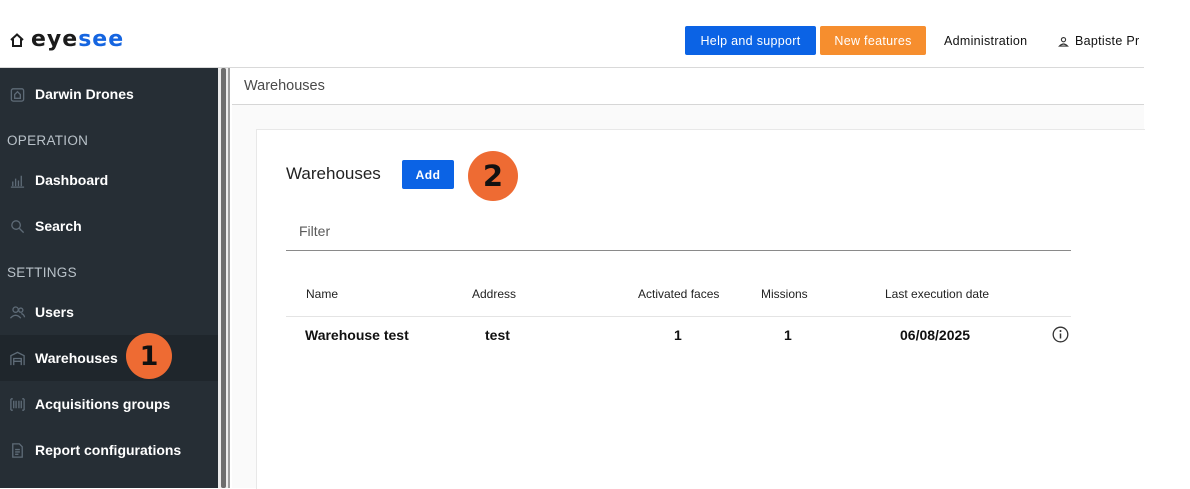 This screenshot has width=1190, height=489. What do you see at coordinates (54, 312) in the screenshot?
I see `sidebar-item-label: Users` at bounding box center [54, 312].